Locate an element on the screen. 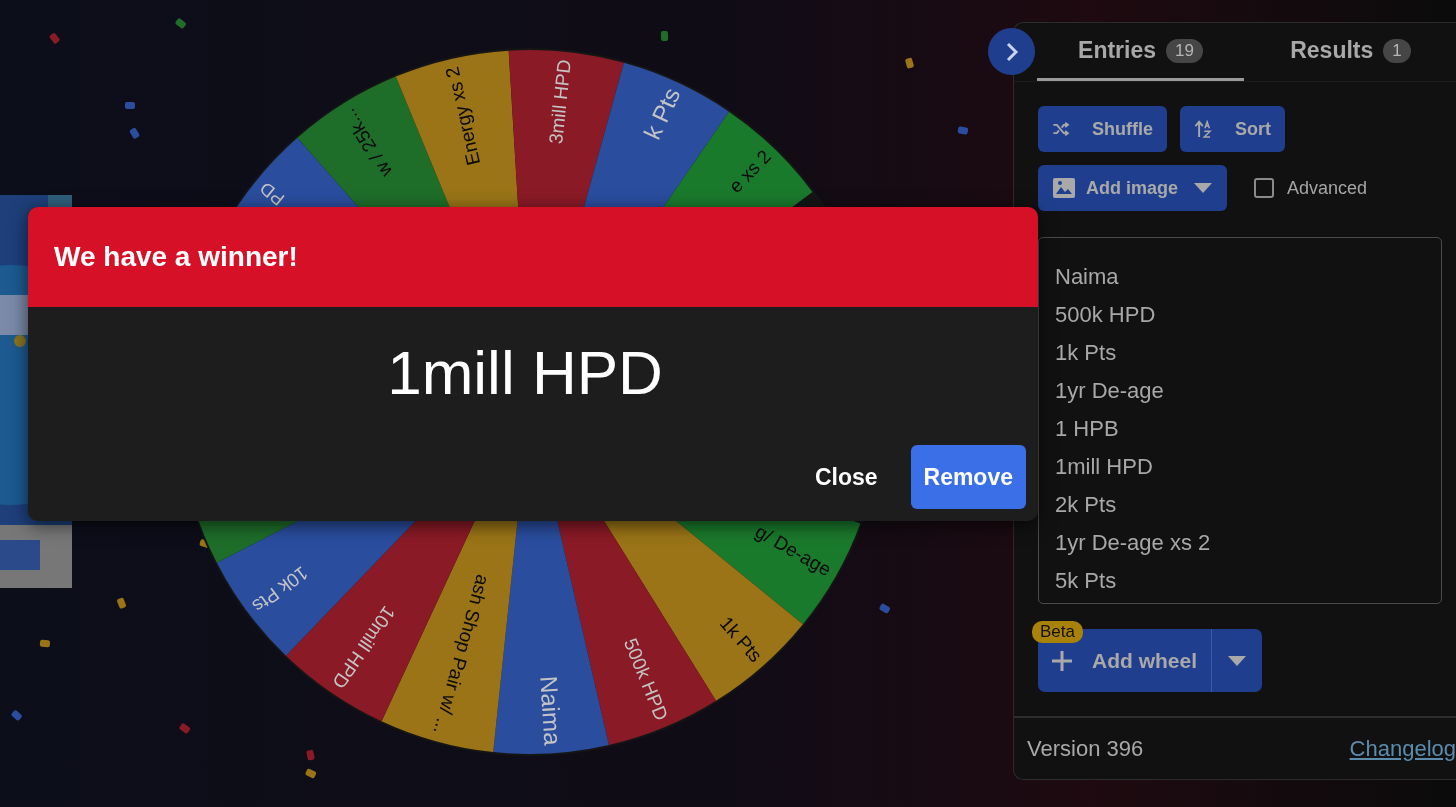 The width and height of the screenshot is (1456, 807). wheel-label: 500k HPD is located at coordinates (646, 679).